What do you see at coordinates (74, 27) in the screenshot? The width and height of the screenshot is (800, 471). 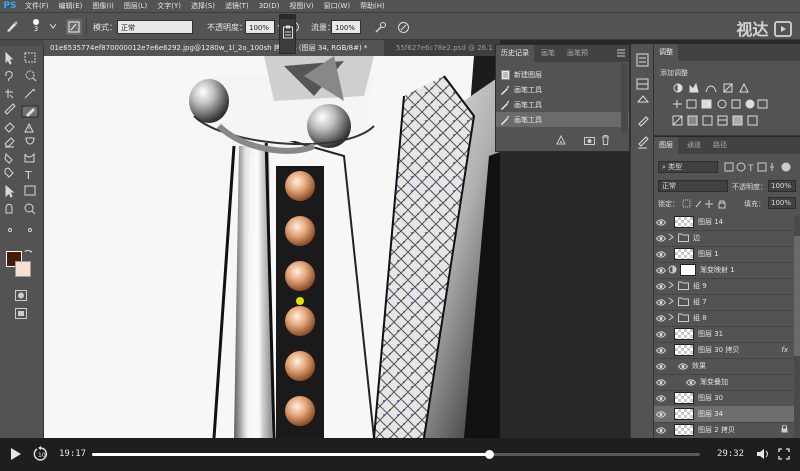 I see `brush-panel-toggle-icon` at bounding box center [74, 27].